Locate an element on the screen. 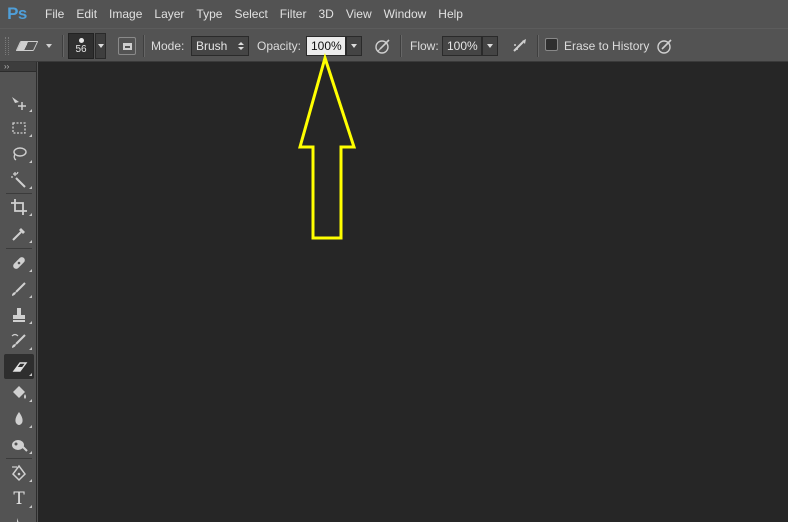  menu-image: Image is located at coordinates (125, 14).